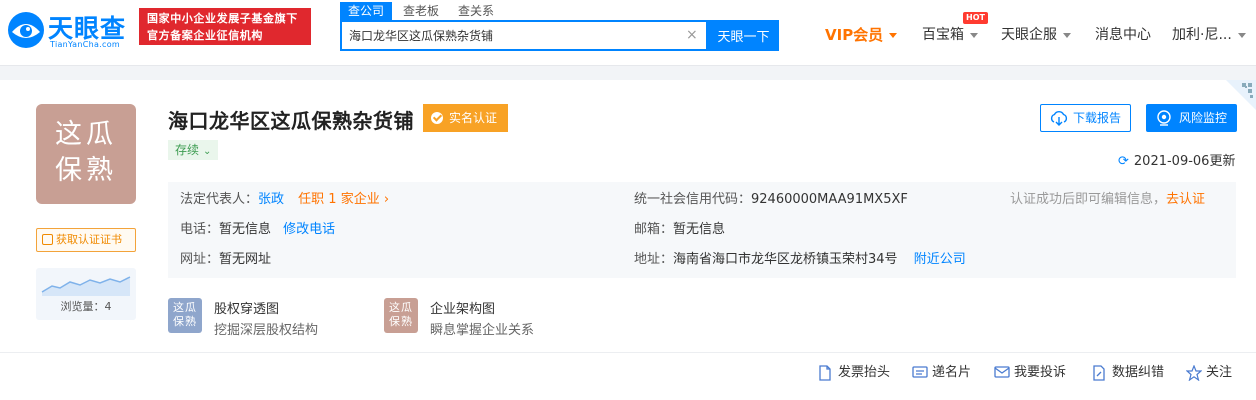 This screenshot has width=1256, height=400. Describe the element at coordinates (952, 372) in the screenshot. I see `send-card-label: 递名片` at that location.